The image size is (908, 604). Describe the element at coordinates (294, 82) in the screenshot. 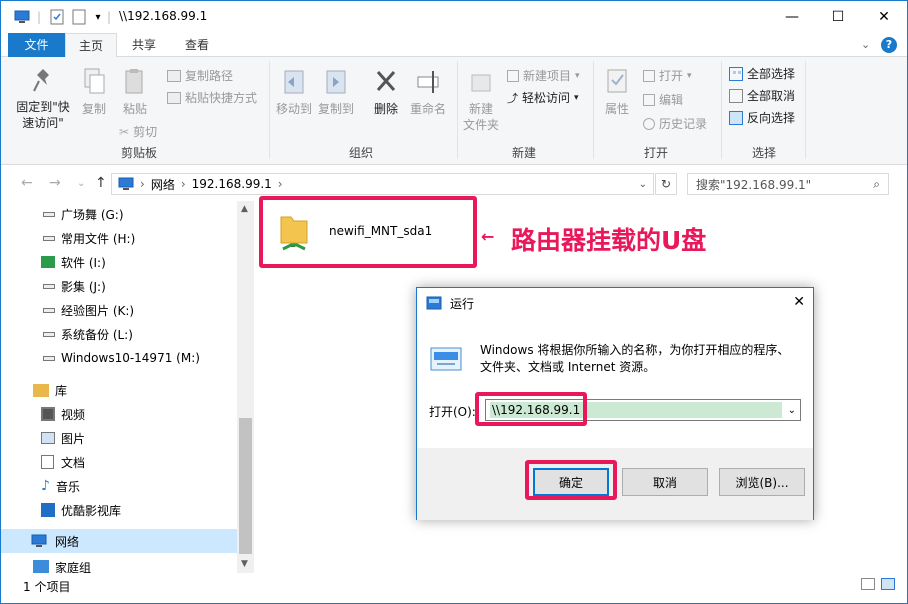

I see `move-to-icon` at that location.